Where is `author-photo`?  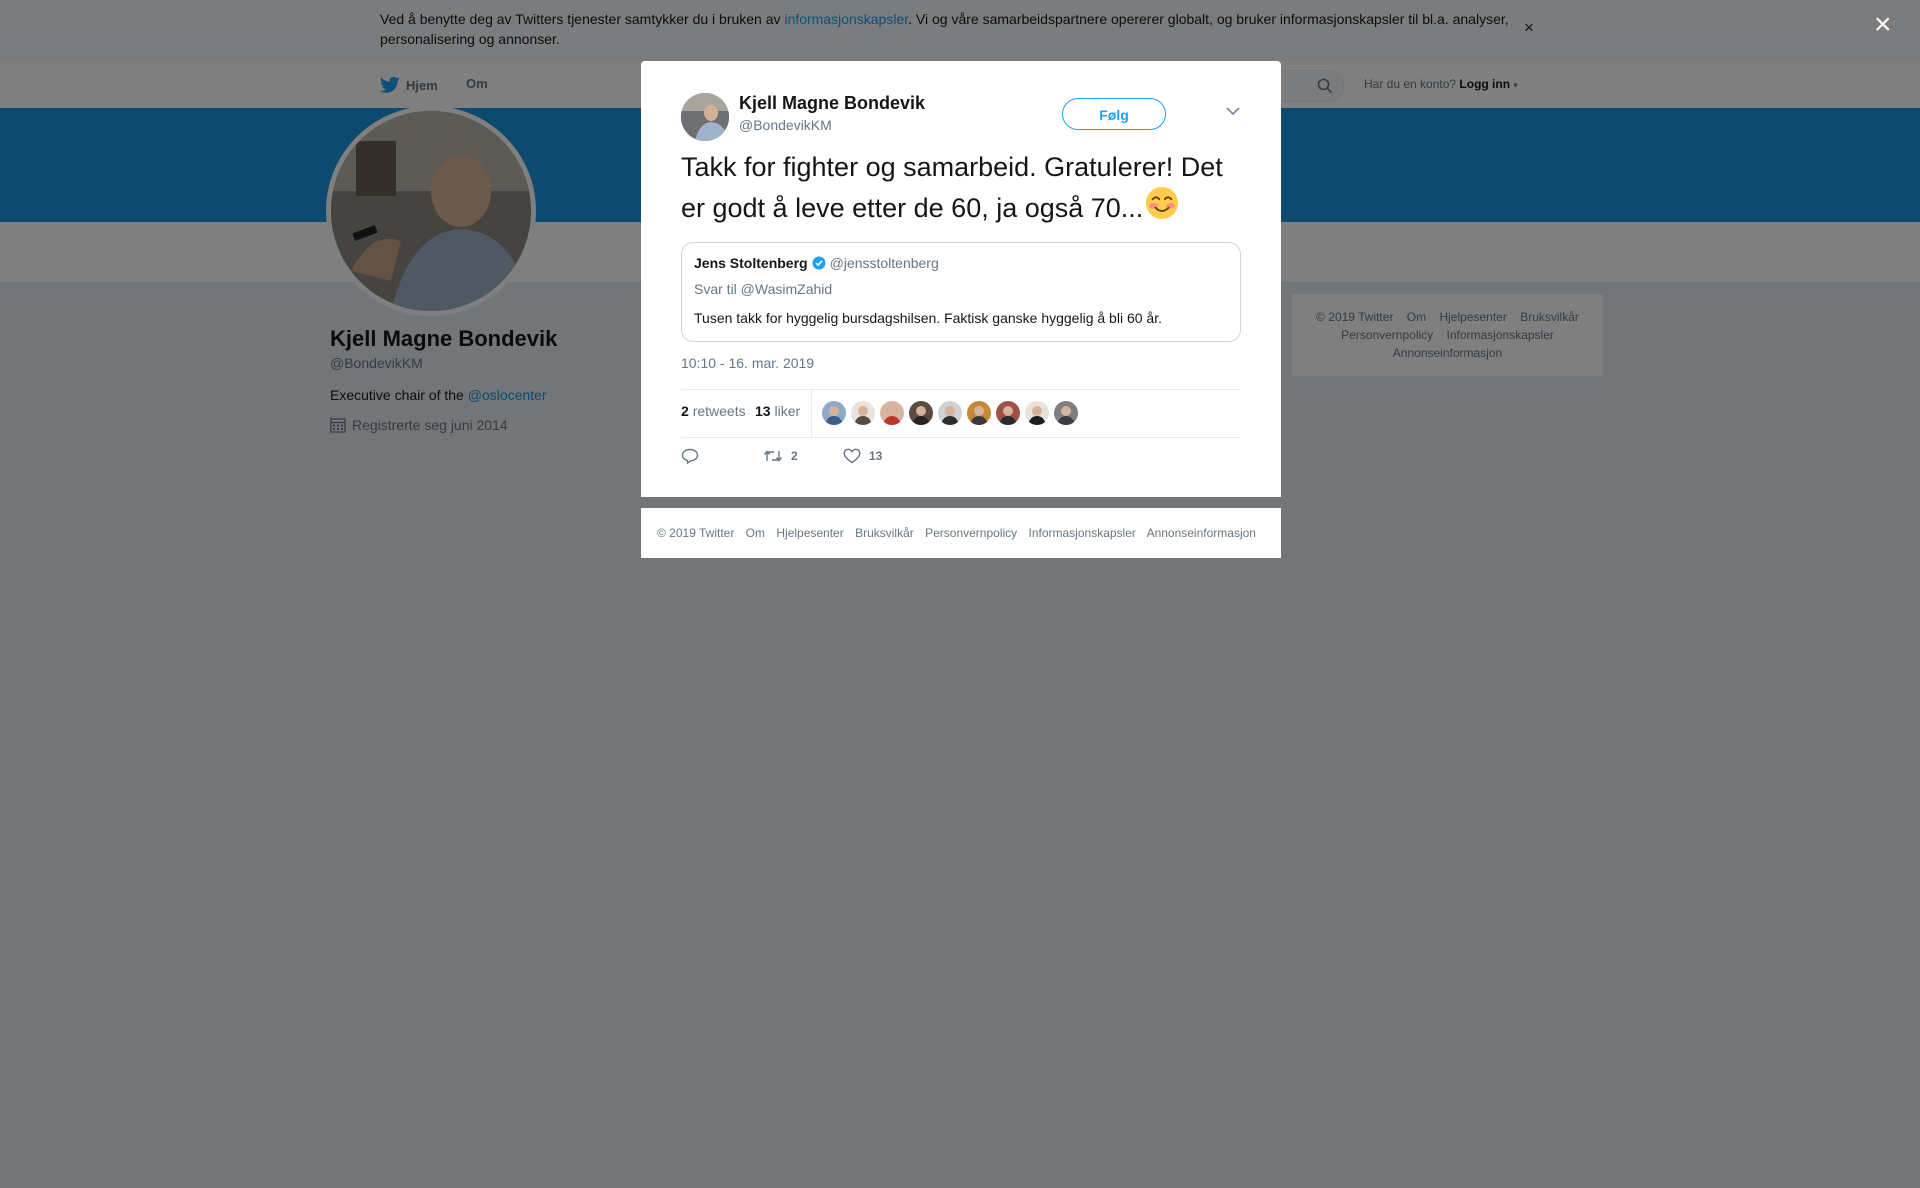 author-photo is located at coordinates (705, 117).